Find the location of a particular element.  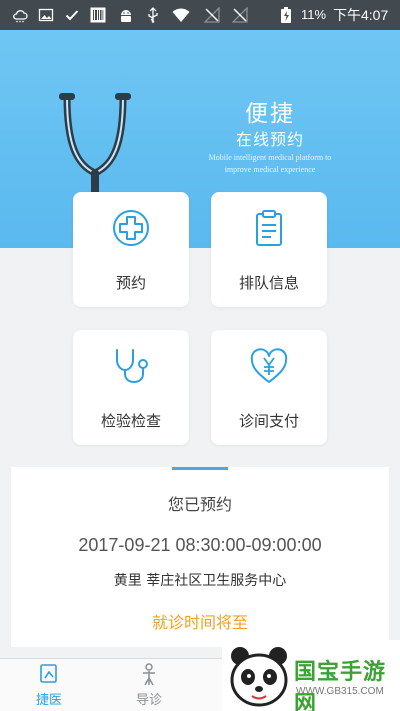

queue-info-card: 排队信息 is located at coordinates (269, 249).